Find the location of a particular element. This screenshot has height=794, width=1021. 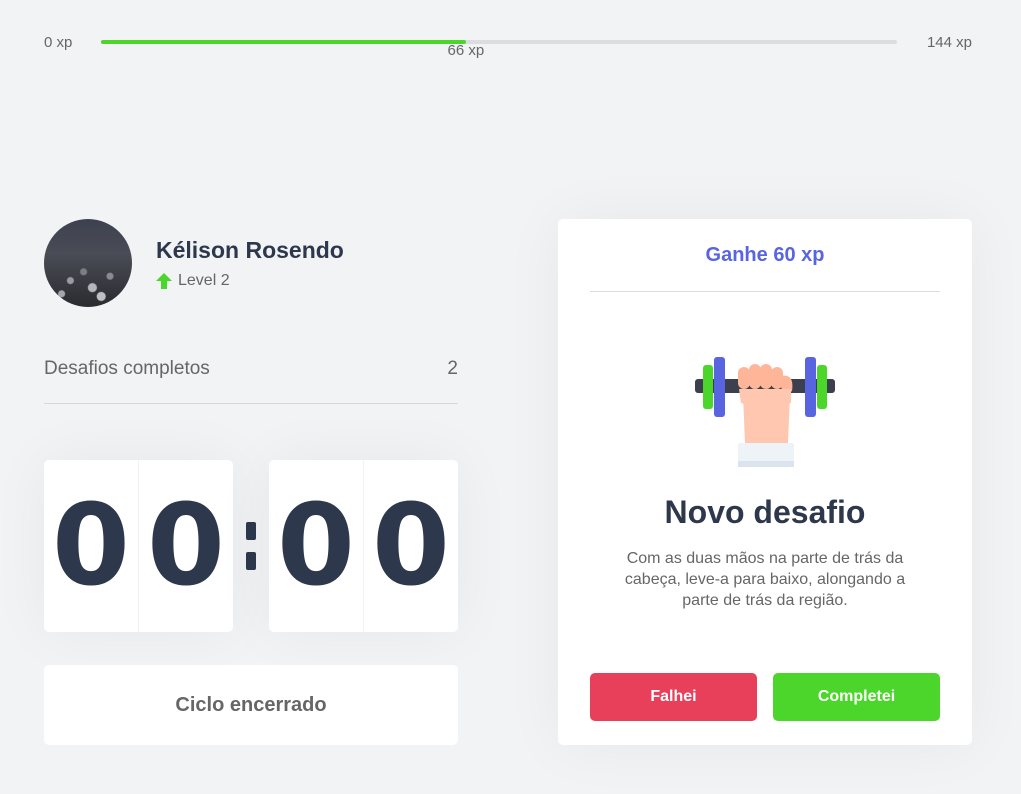

separator-dot-top is located at coordinates (251, 531).